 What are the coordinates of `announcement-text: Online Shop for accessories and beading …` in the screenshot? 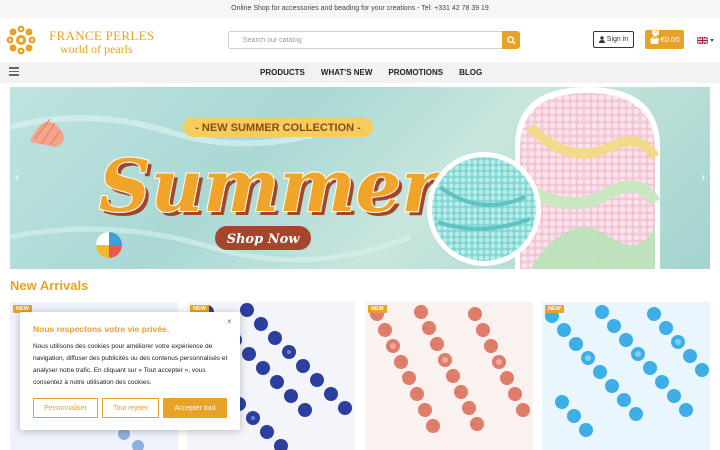 It's located at (360, 8).